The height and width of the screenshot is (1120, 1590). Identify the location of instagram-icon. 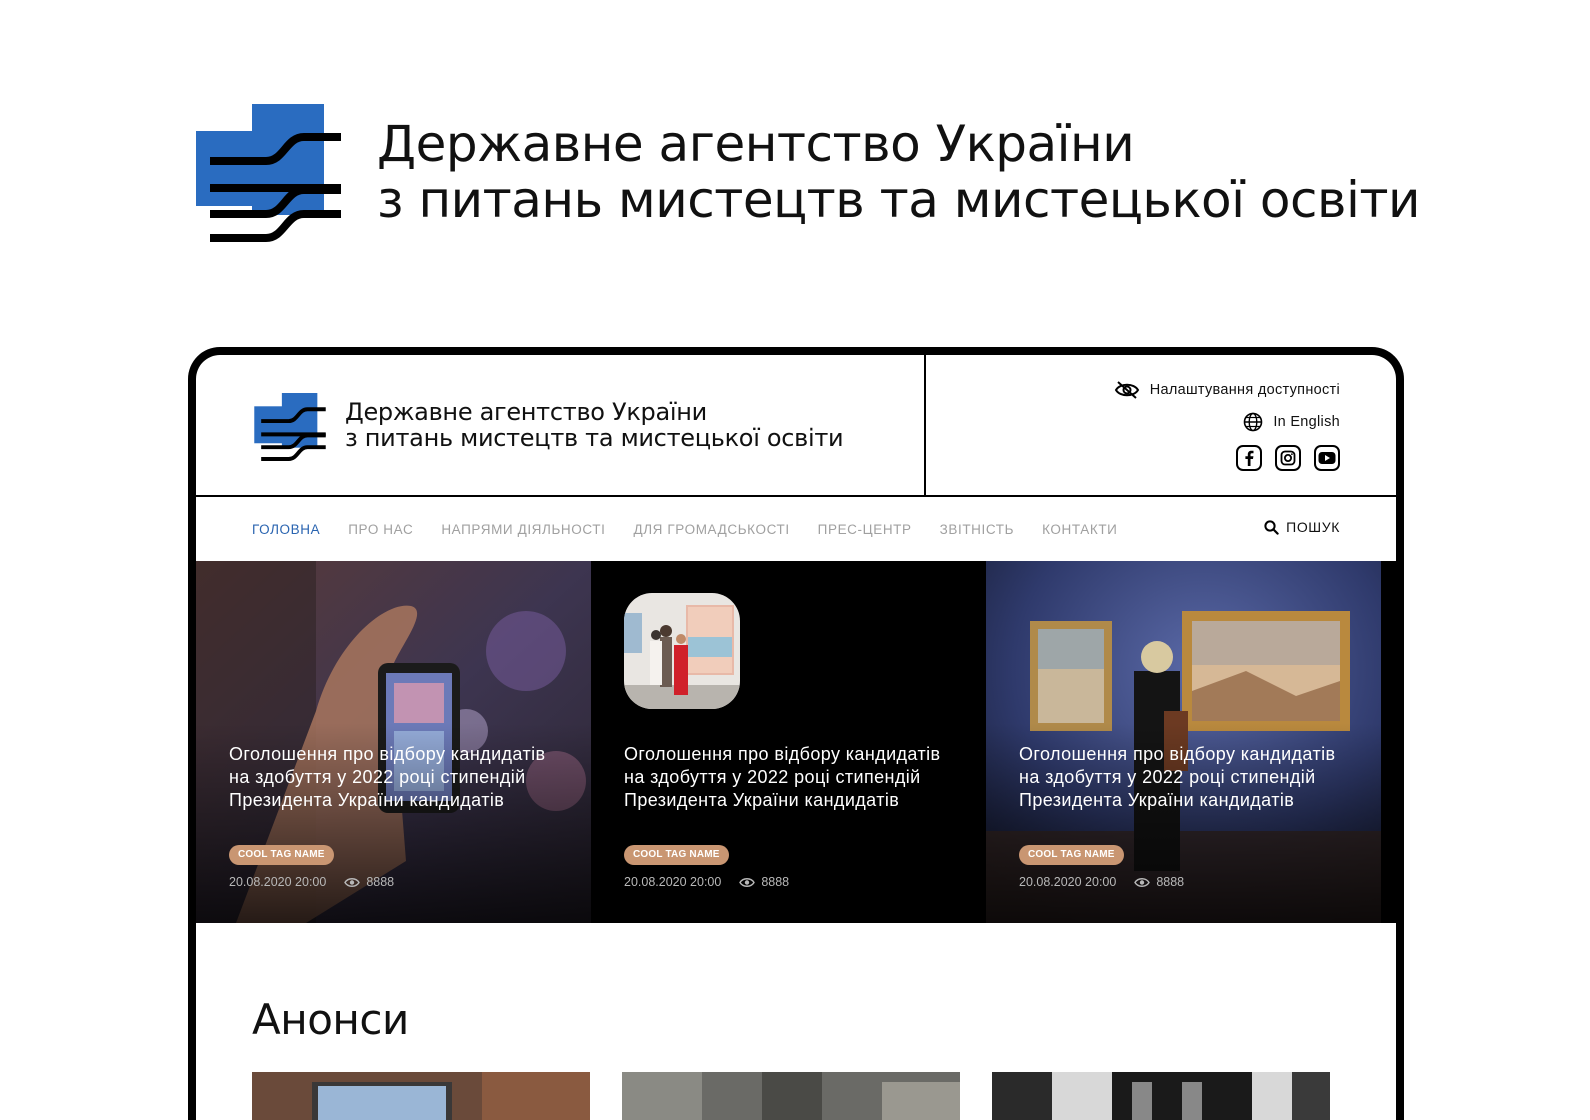
(1288, 458).